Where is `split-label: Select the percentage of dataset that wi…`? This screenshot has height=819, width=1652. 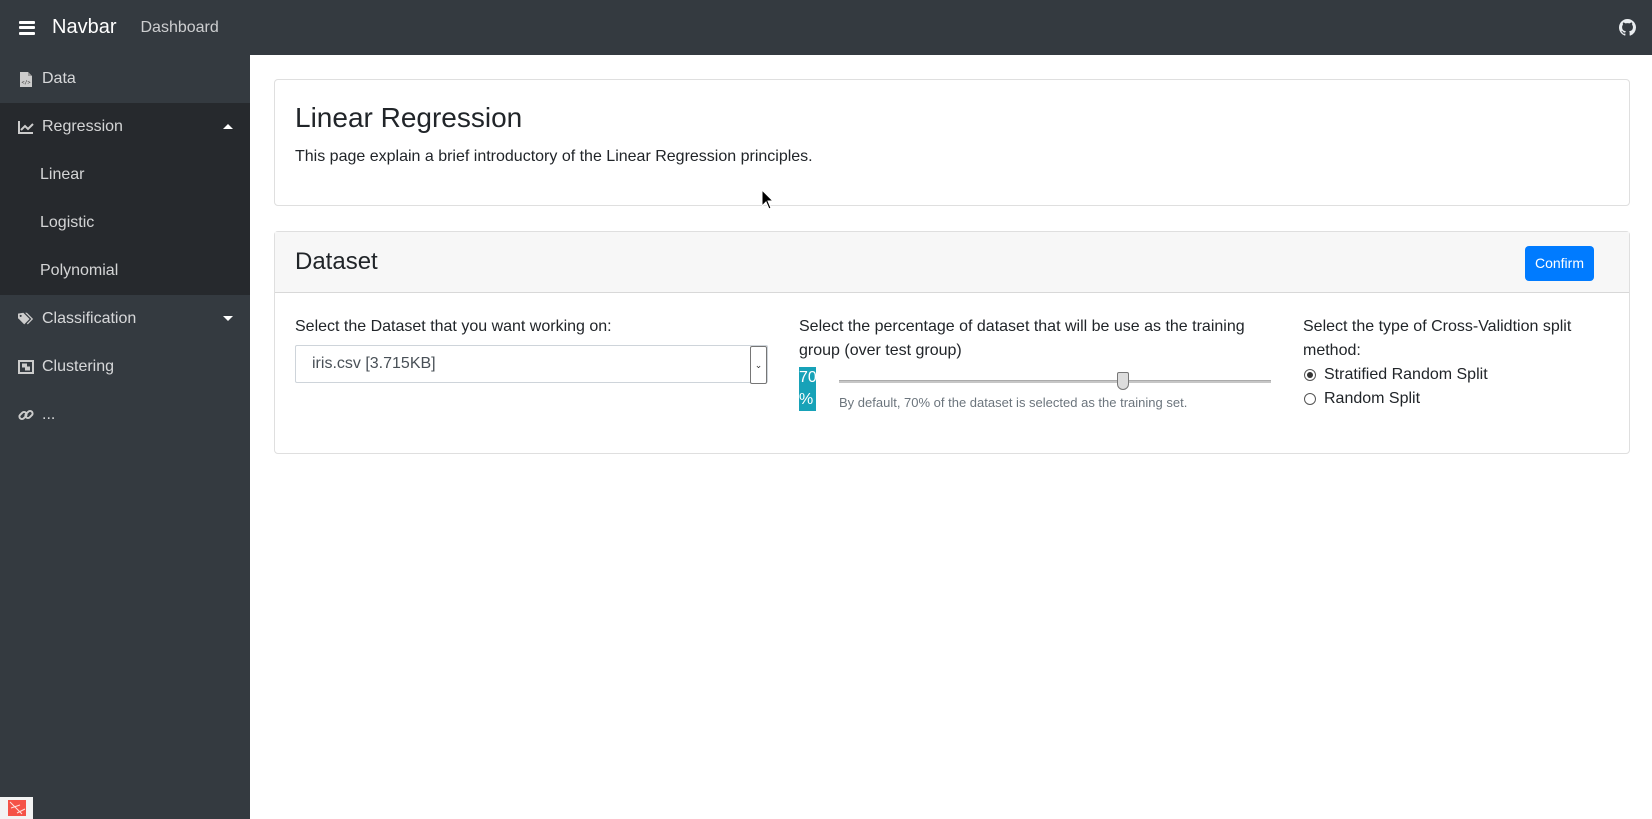
split-label: Select the percentage of dataset that wi… is located at coordinates (1022, 338).